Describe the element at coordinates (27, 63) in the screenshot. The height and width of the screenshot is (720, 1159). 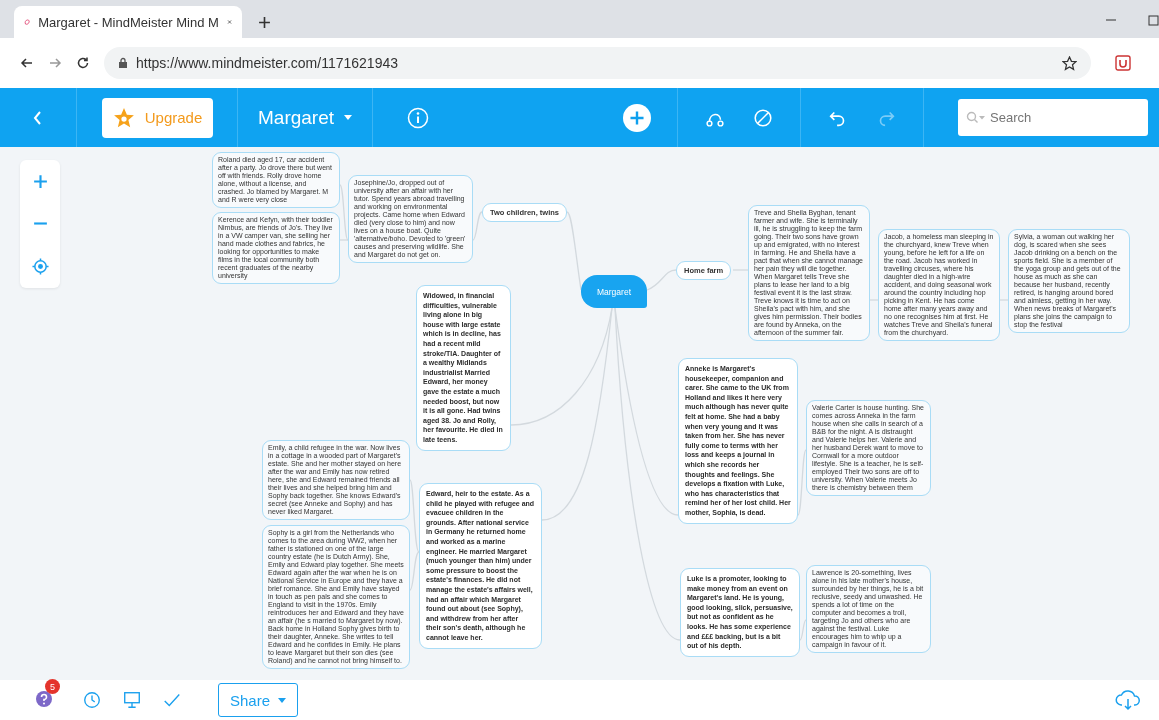
I see `back-icon` at that location.